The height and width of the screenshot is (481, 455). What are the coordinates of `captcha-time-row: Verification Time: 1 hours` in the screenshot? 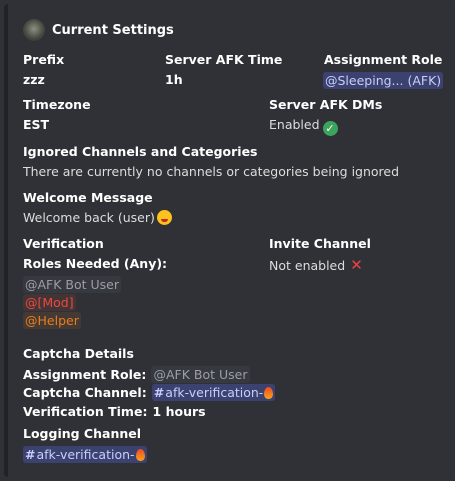 It's located at (114, 410).